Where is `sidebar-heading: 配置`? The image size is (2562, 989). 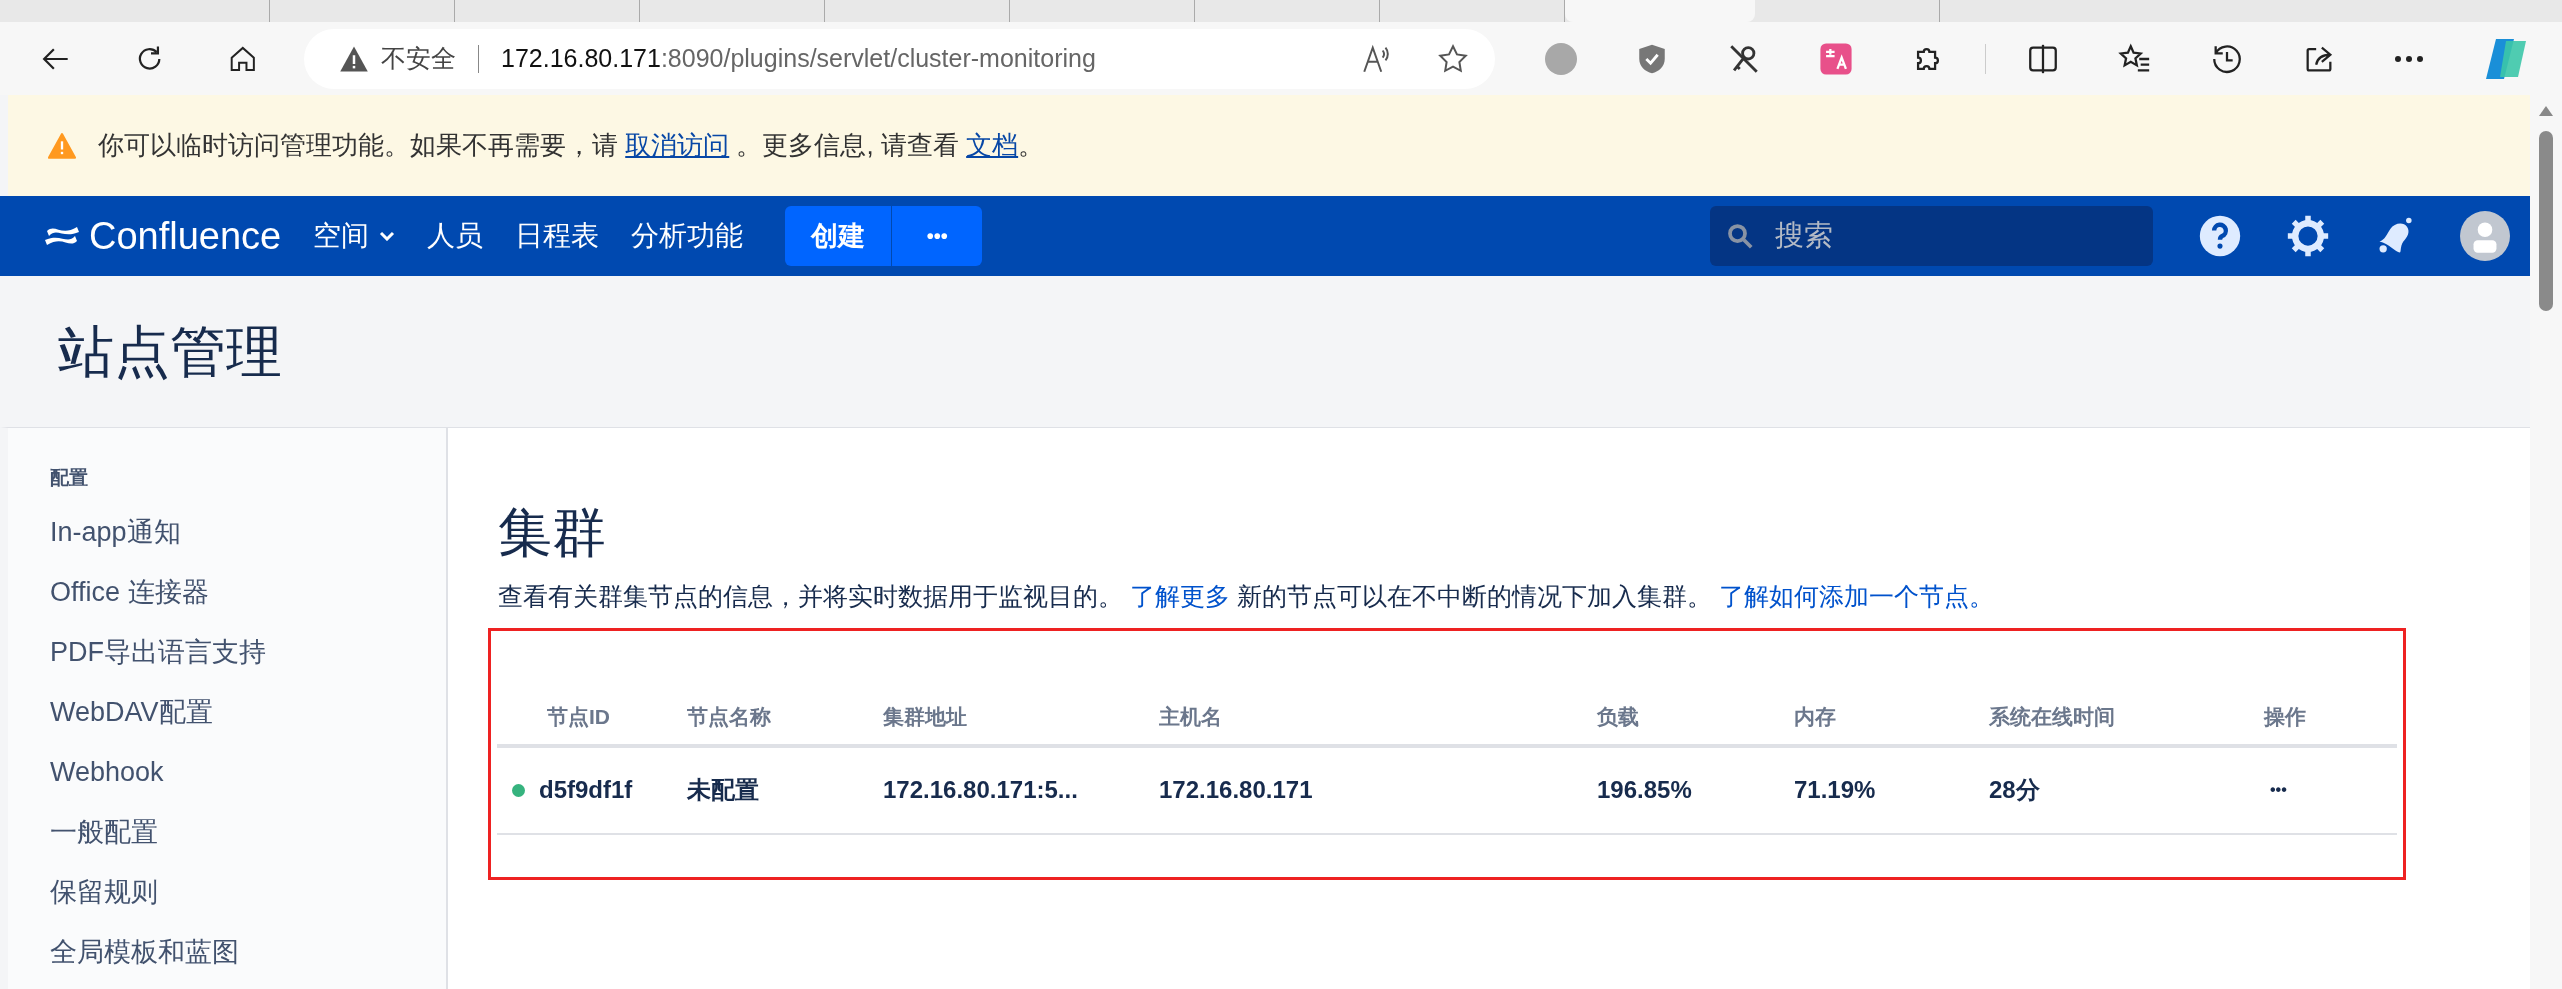 sidebar-heading: 配置 is located at coordinates (69, 478).